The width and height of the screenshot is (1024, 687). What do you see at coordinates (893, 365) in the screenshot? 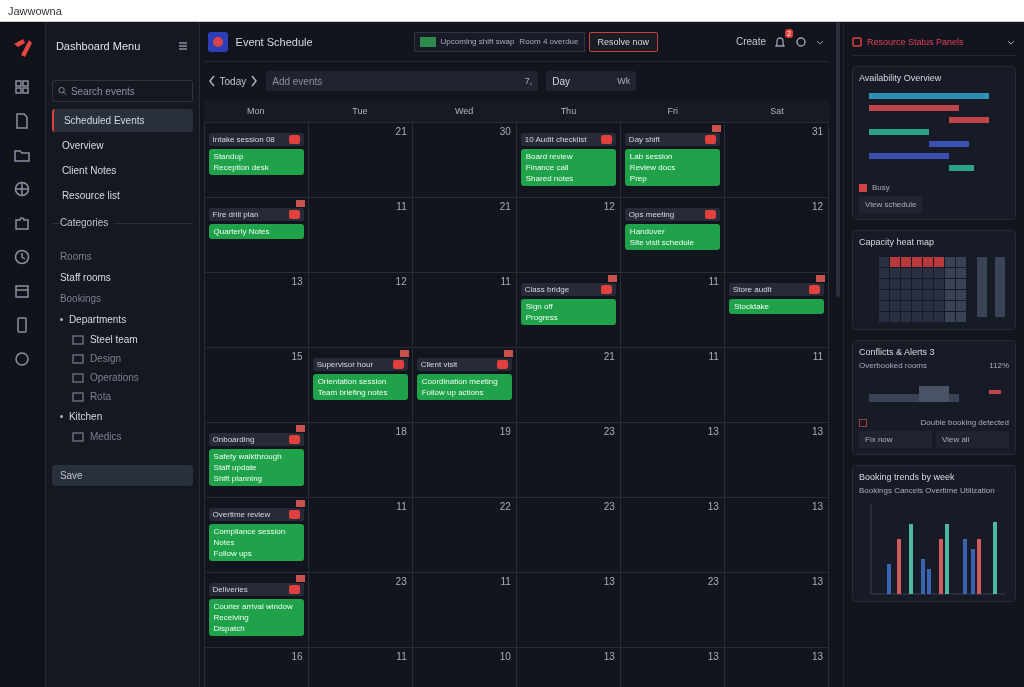
I see `alert-label: Overbooked rooms` at bounding box center [893, 365].